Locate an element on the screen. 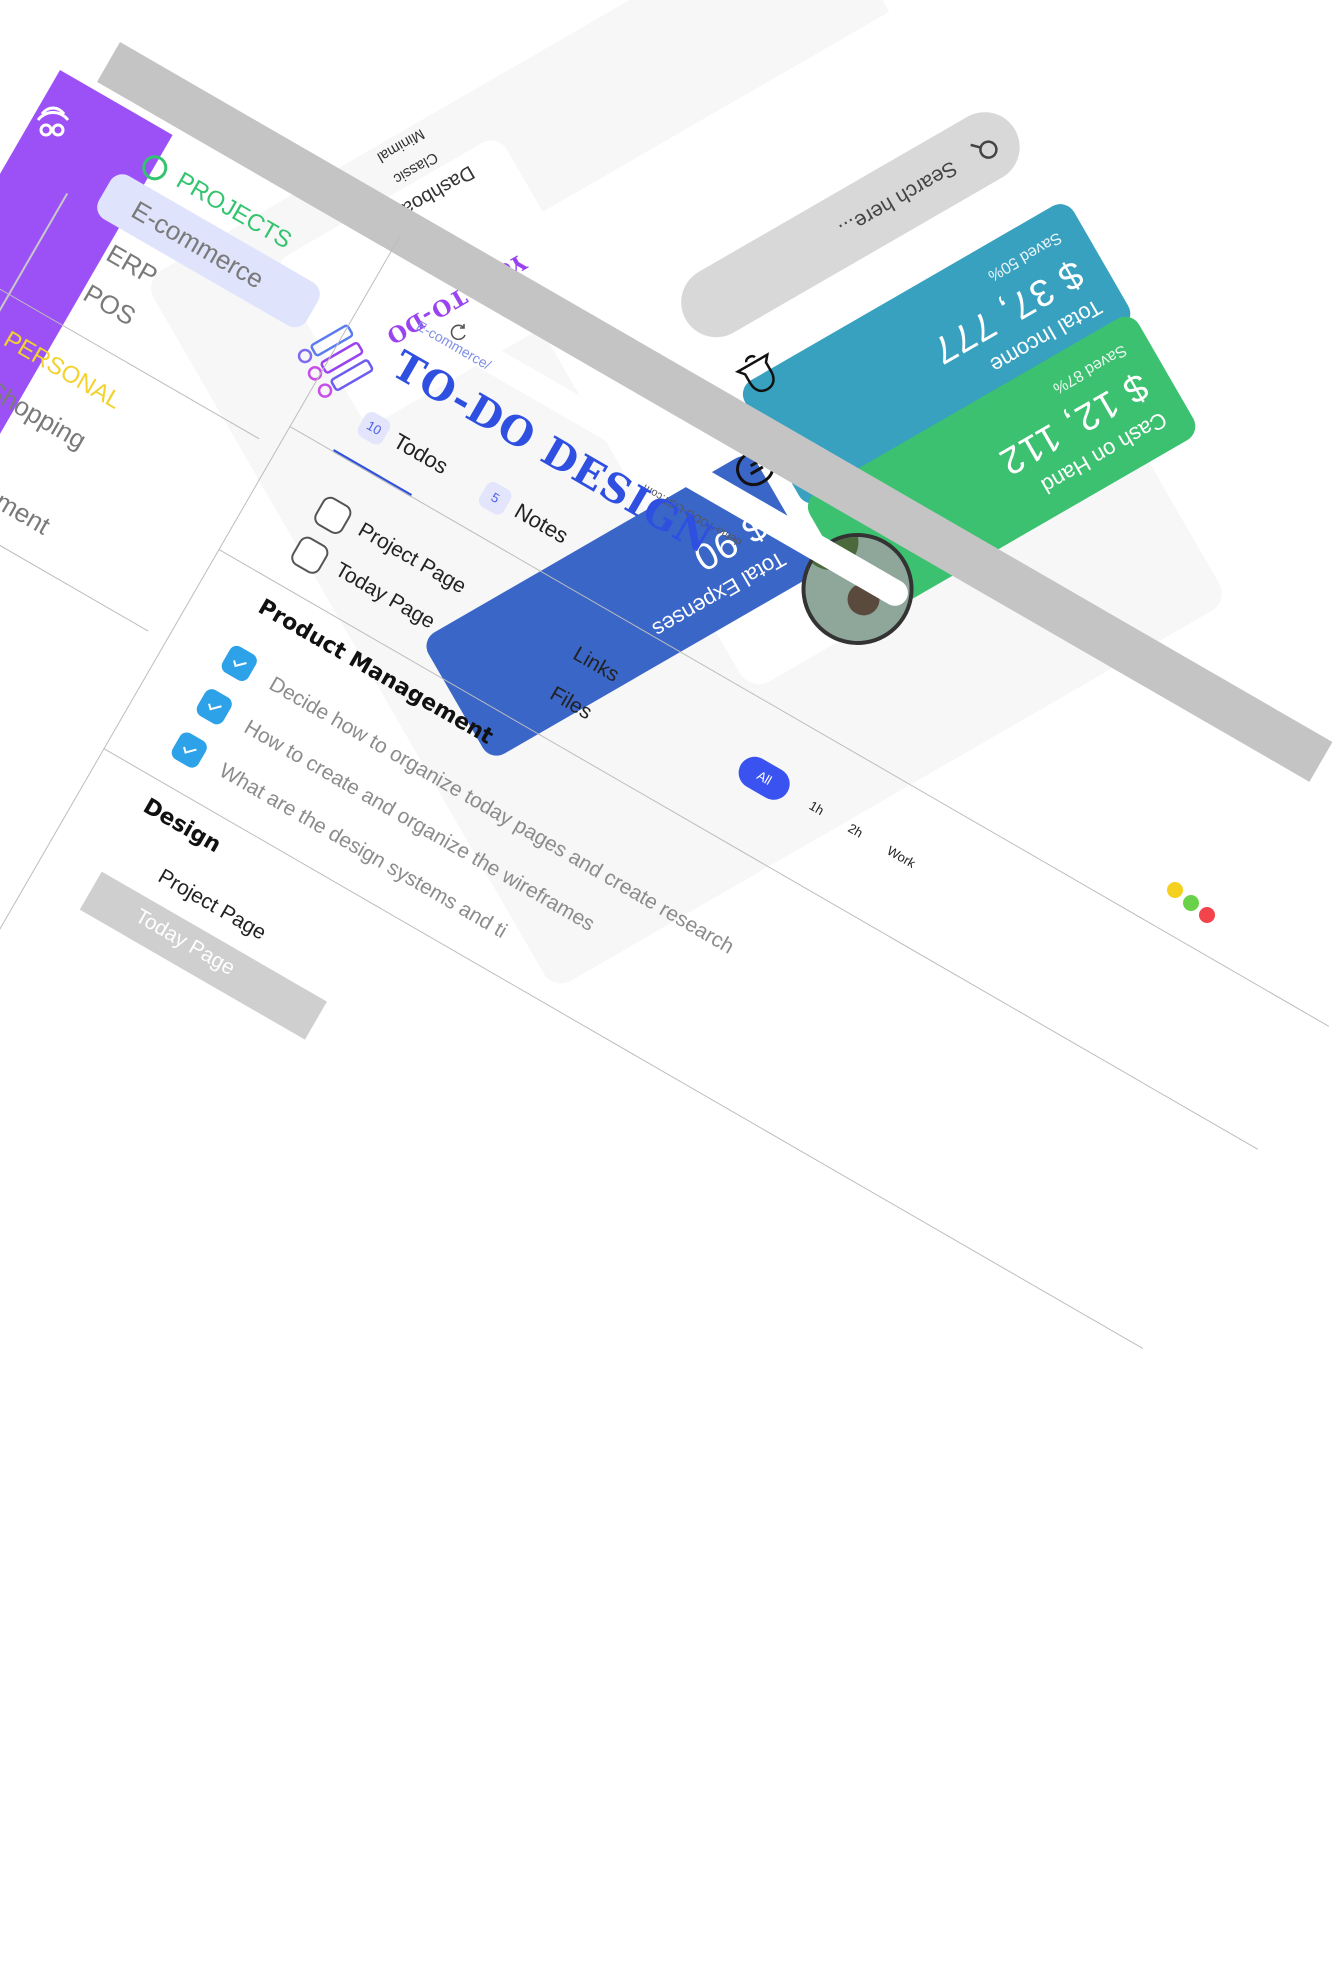 The height and width of the screenshot is (1961, 1334). filter-2h: 2h is located at coordinates (856, 830).